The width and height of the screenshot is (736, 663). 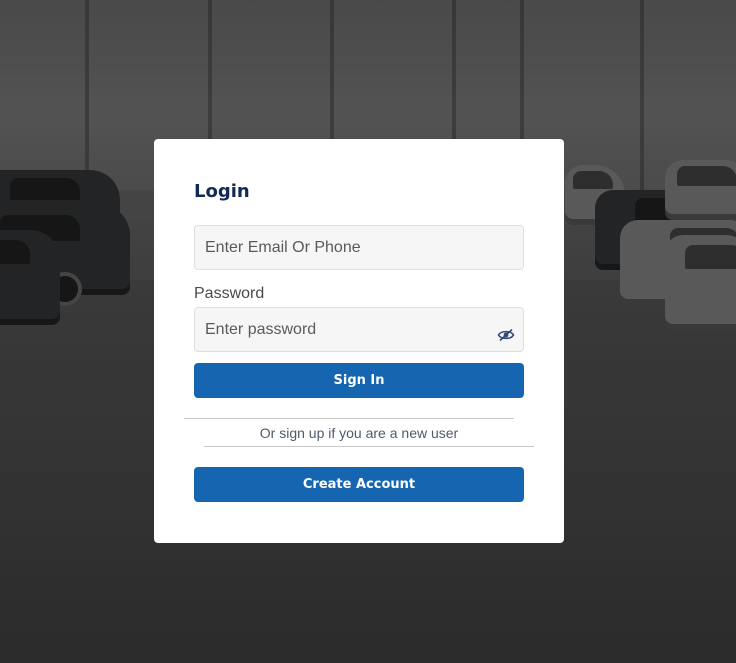 I want to click on login-title: Login, so click(x=222, y=191).